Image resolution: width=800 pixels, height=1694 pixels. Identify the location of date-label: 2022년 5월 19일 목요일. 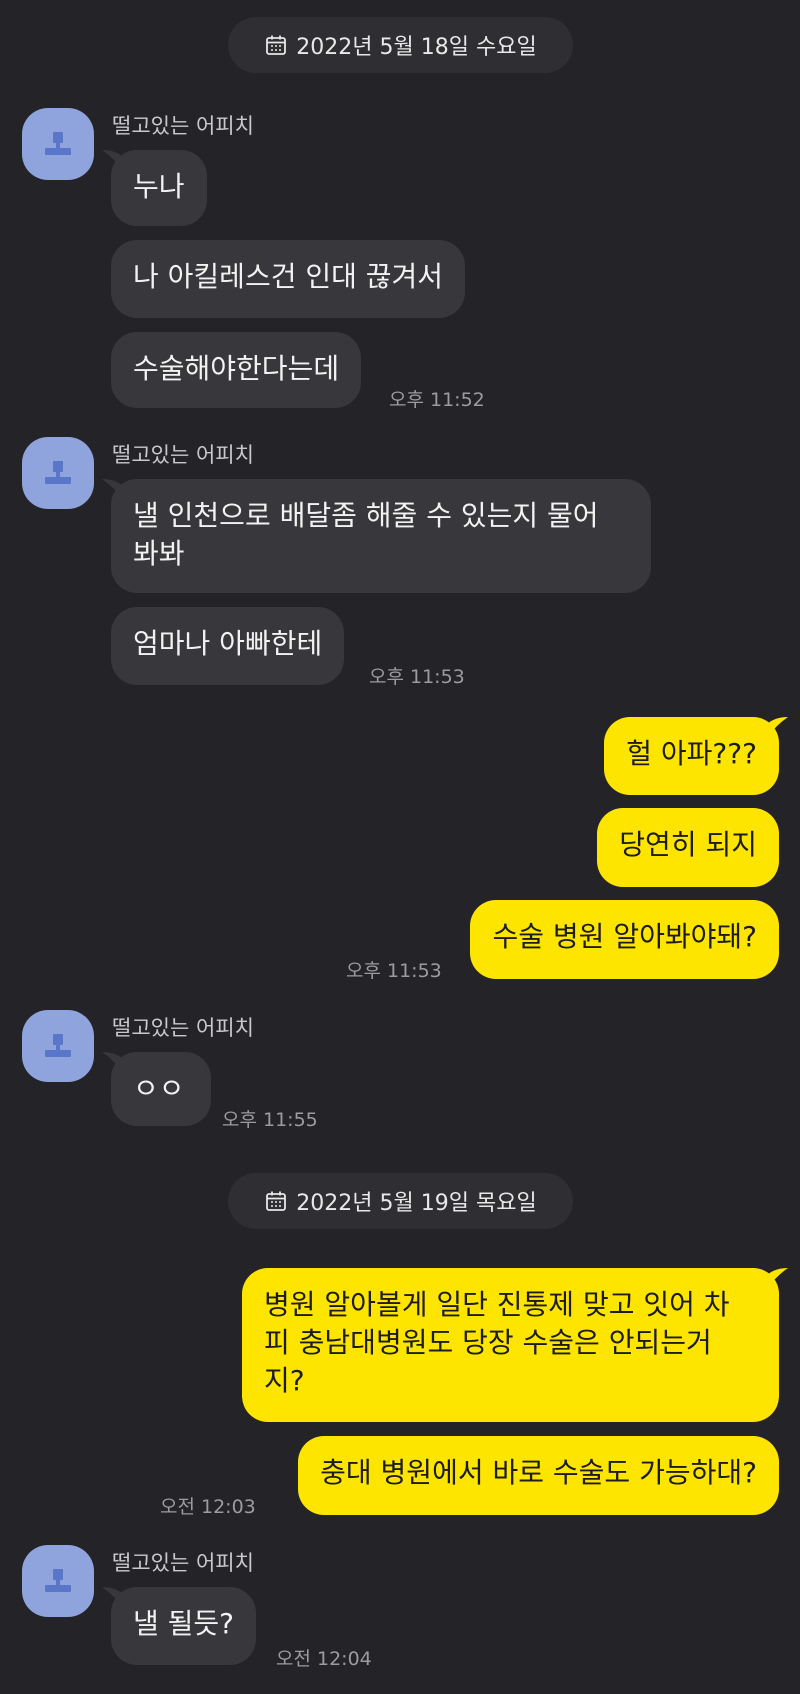
(416, 1203).